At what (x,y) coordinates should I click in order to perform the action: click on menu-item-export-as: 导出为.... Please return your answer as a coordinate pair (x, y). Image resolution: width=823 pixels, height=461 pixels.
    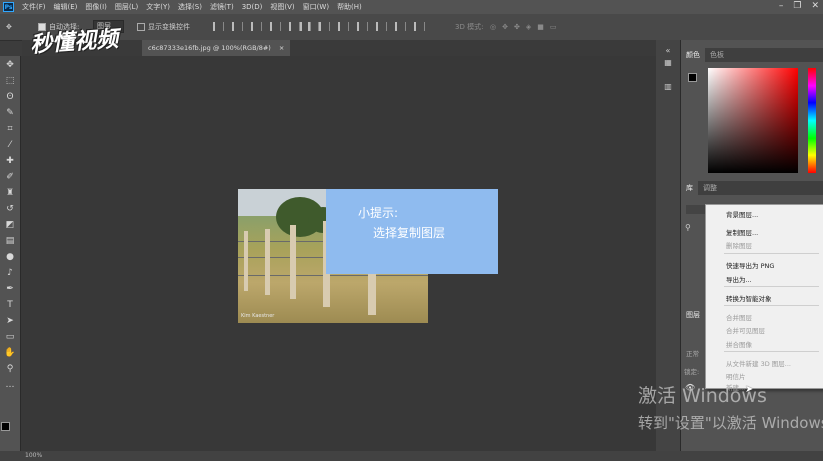
    Looking at the image, I should click on (739, 279).